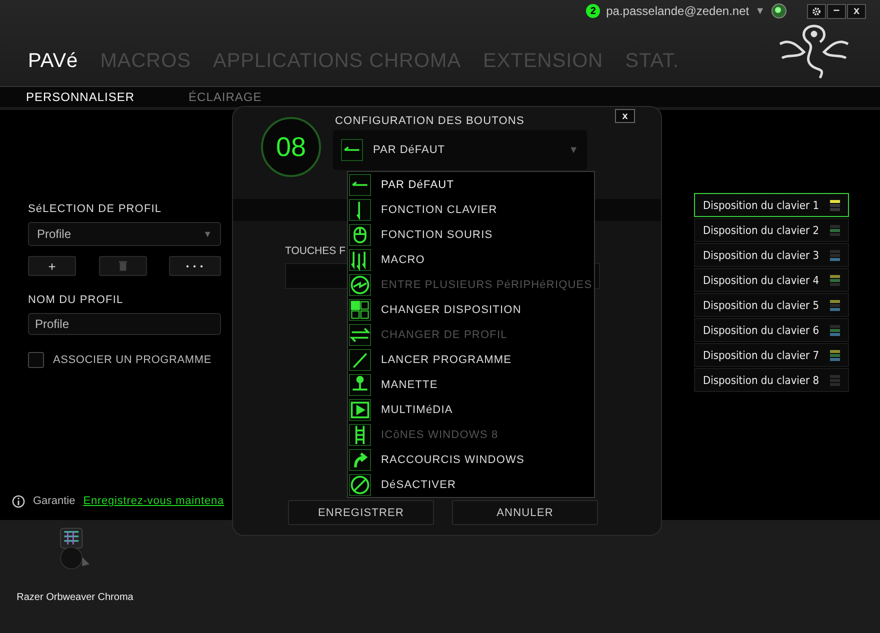  Describe the element at coordinates (122, 266) in the screenshot. I see `trash-icon` at that location.